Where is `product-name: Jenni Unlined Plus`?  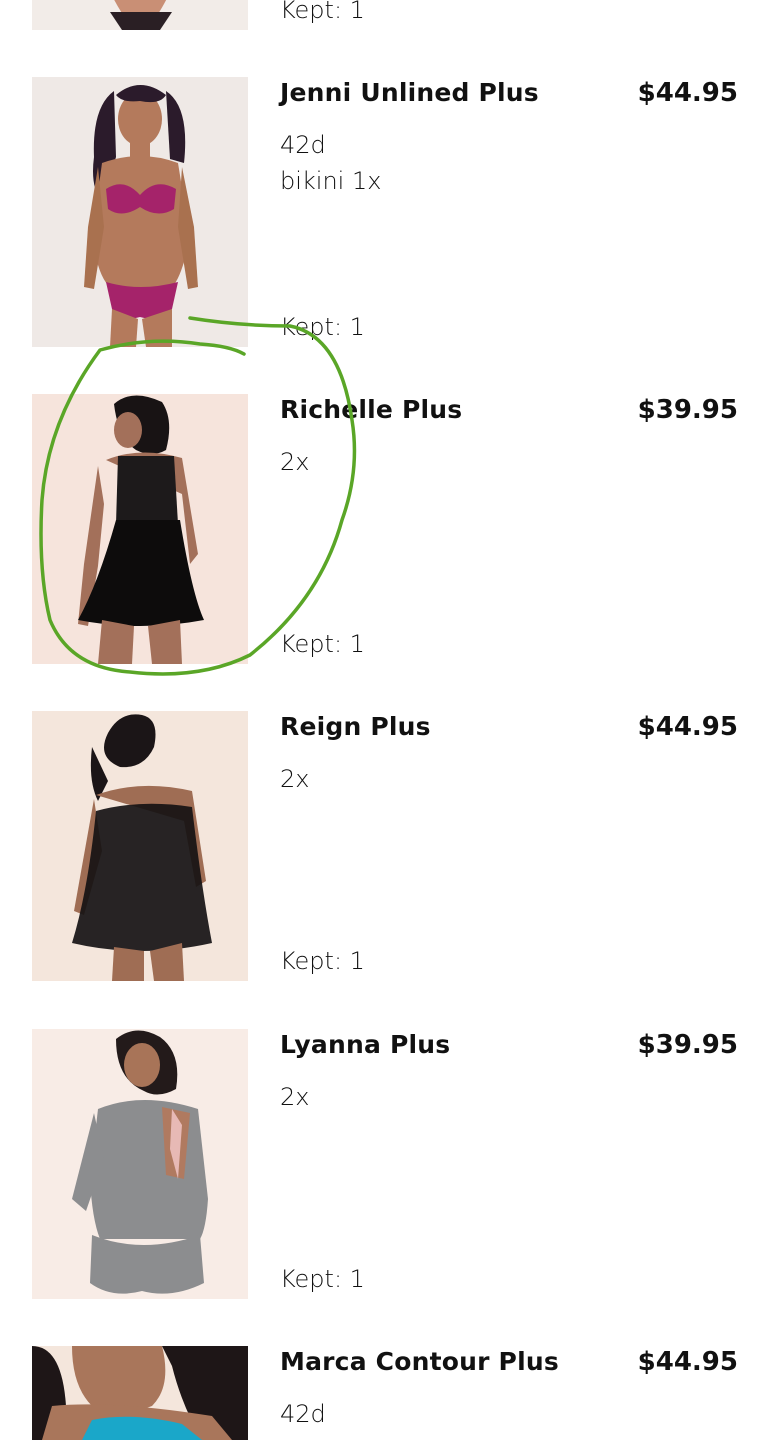 product-name: Jenni Unlined Plus is located at coordinates (409, 92).